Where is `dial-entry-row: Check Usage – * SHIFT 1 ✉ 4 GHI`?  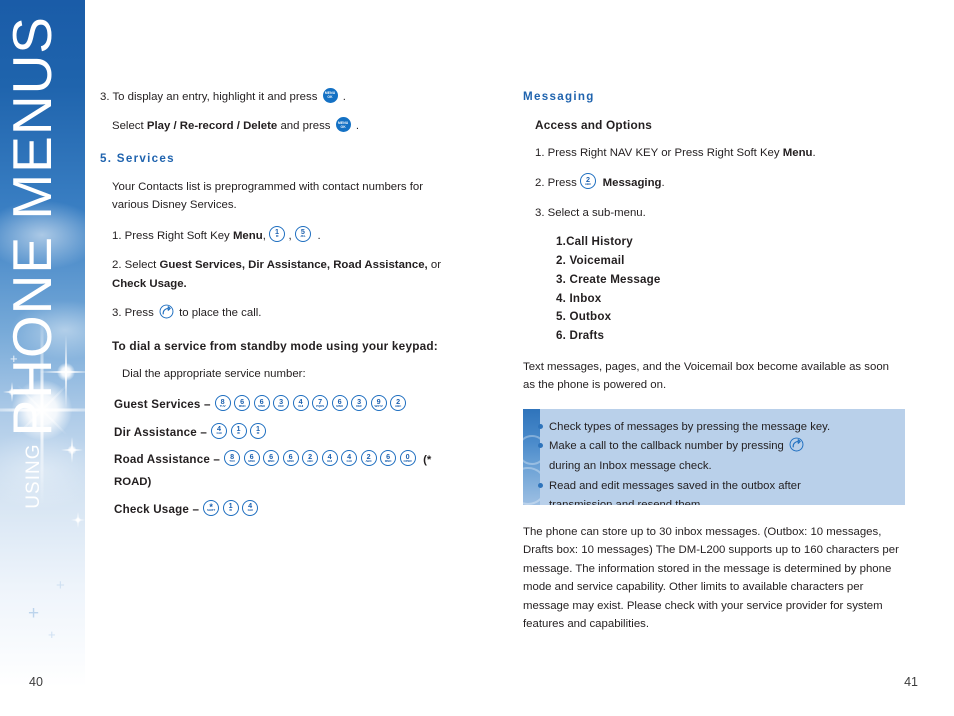
dial-entry-row: Check Usage – * SHIFT 1 ✉ 4 GHI is located at coordinates (275, 510).